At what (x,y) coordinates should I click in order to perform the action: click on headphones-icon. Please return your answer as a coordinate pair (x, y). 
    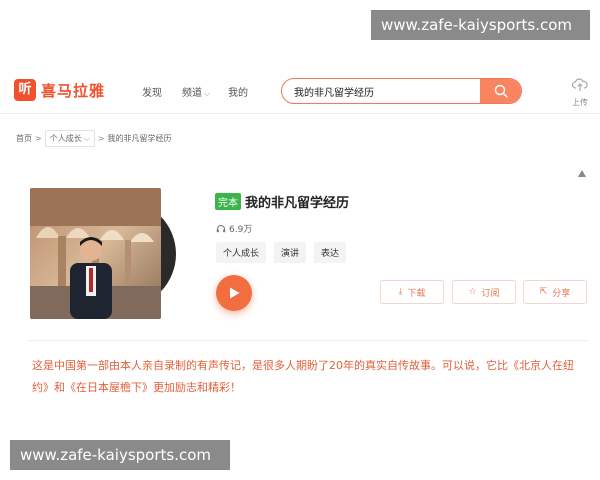
    Looking at the image, I should click on (221, 229).